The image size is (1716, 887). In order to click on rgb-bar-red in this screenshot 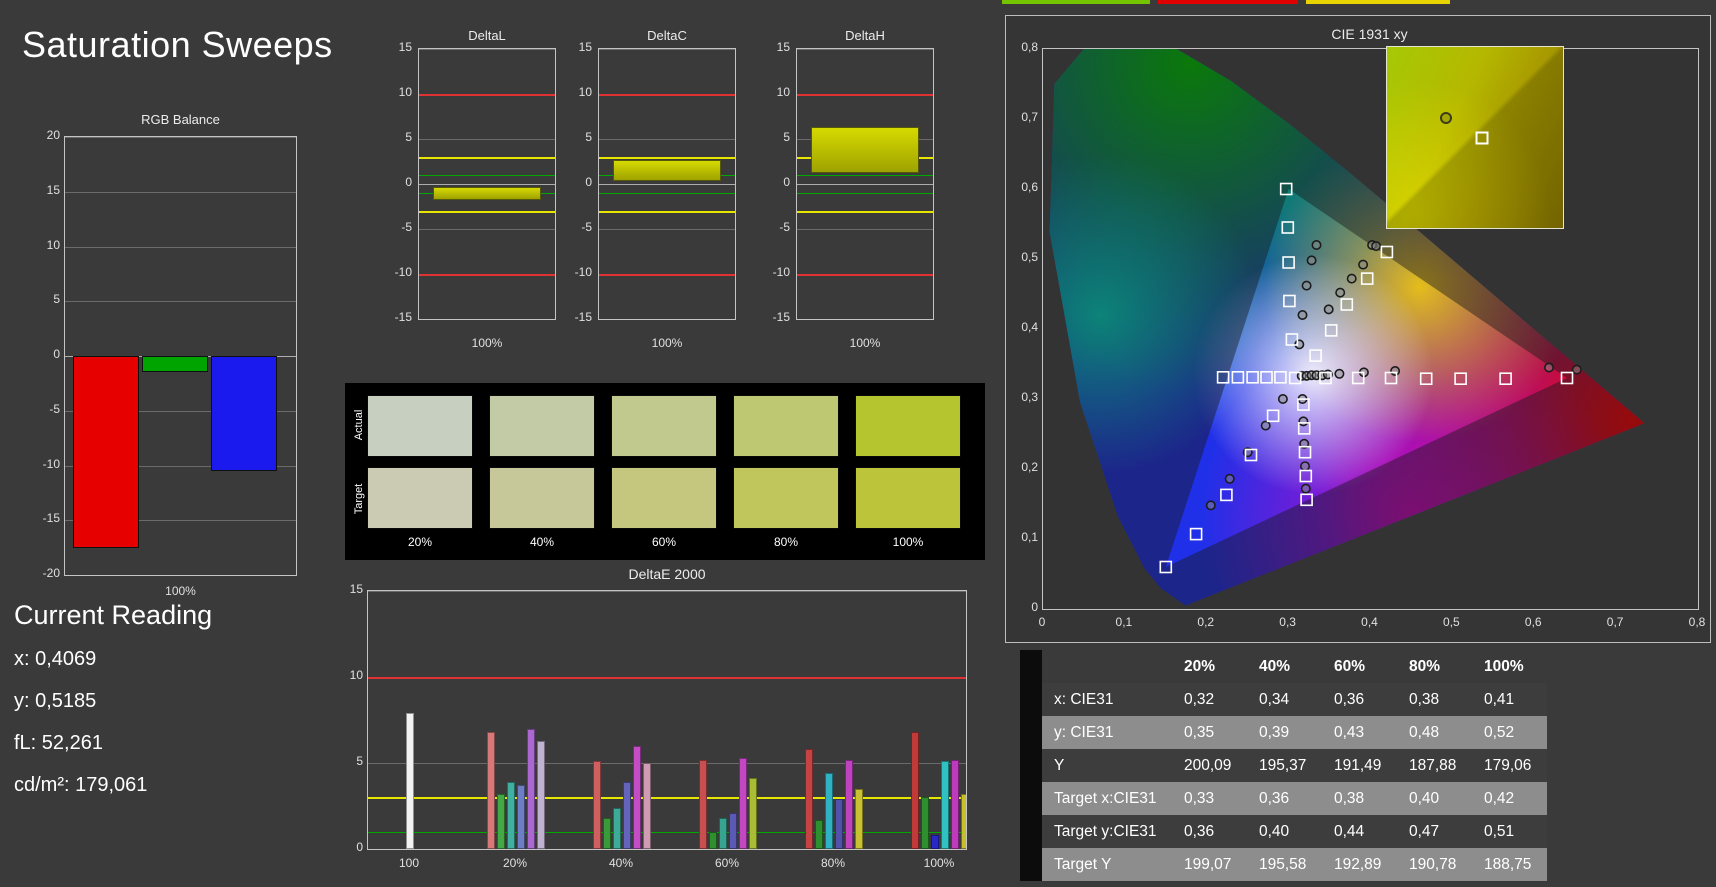, I will do `click(106, 452)`.